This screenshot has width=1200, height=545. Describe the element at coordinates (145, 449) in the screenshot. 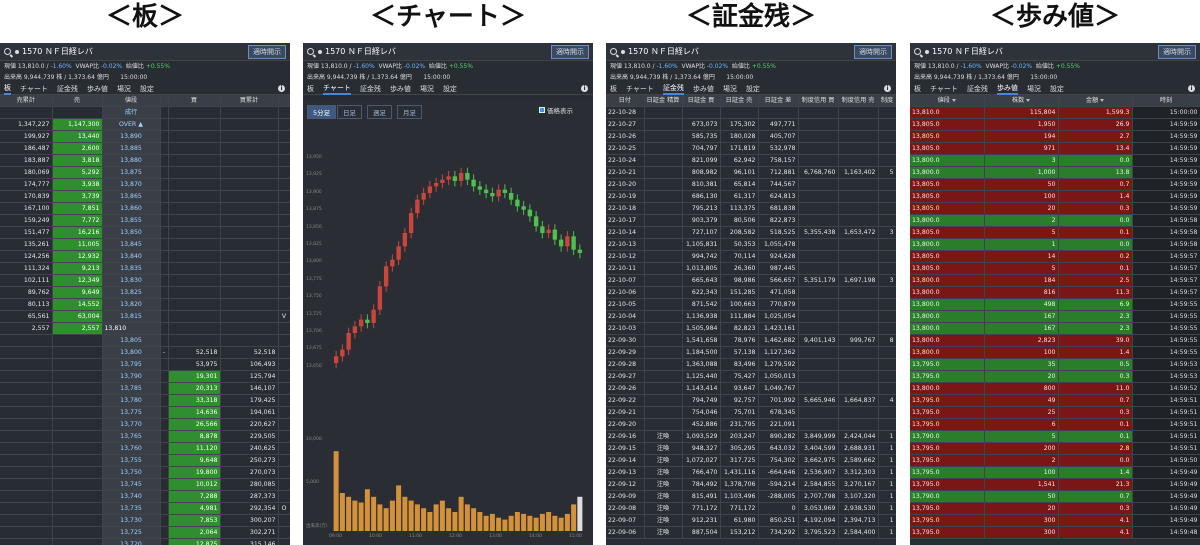

I see `book-row: 13,760 11,120 240,625` at that location.